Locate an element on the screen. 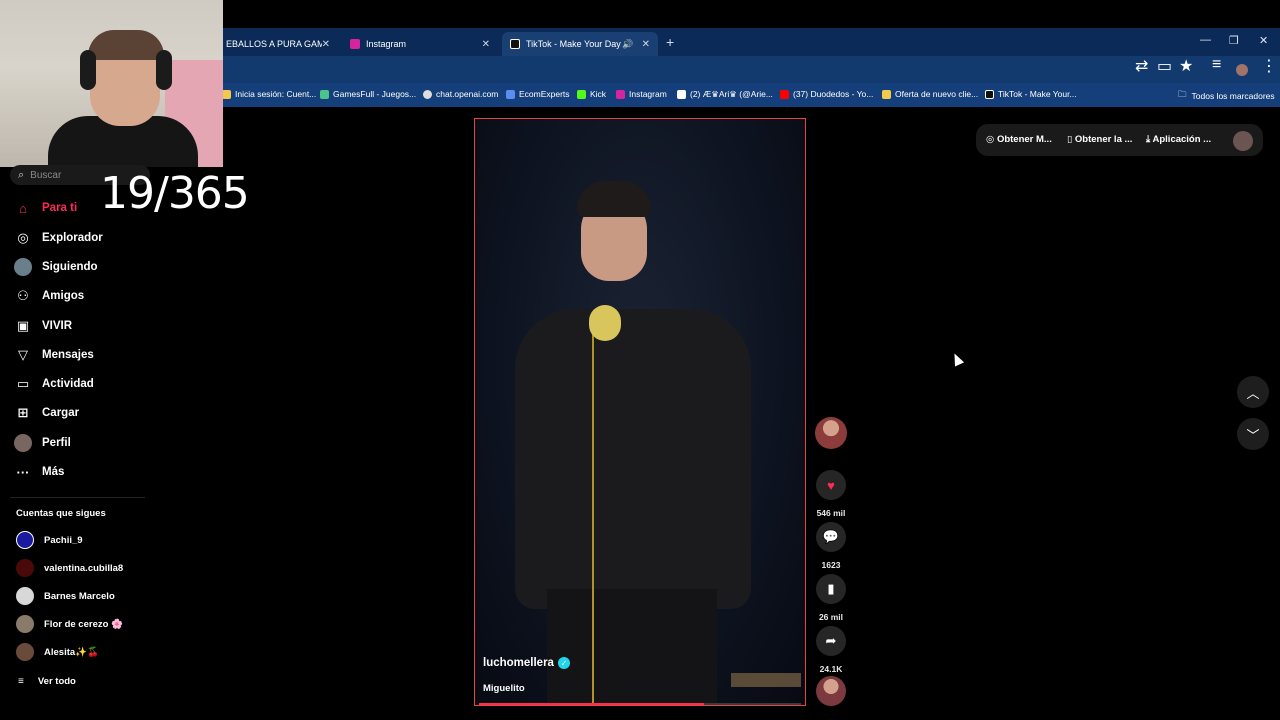 Image resolution: width=1280 pixels, height=720 pixels. bookmark-item: chat.openai.com is located at coordinates (460, 94).